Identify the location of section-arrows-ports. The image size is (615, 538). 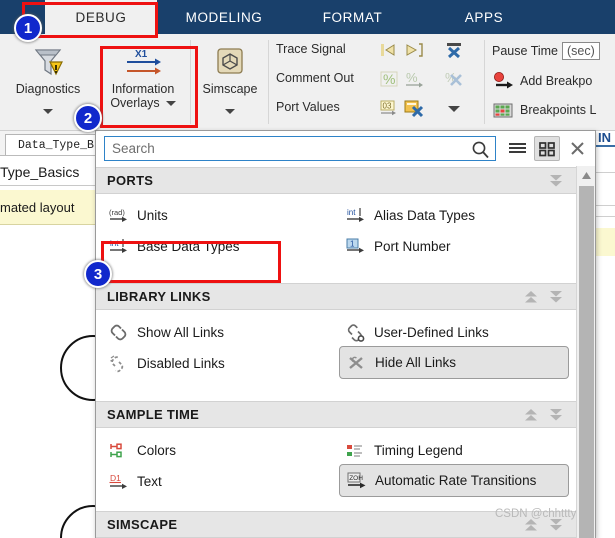
(556, 183).